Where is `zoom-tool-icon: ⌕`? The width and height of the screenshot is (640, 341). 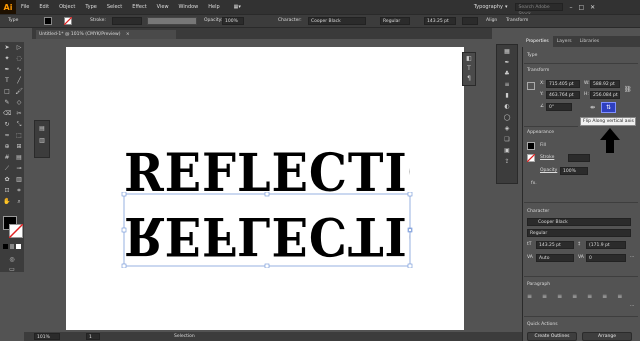 zoom-tool-icon: ⌕ is located at coordinates (19, 202).